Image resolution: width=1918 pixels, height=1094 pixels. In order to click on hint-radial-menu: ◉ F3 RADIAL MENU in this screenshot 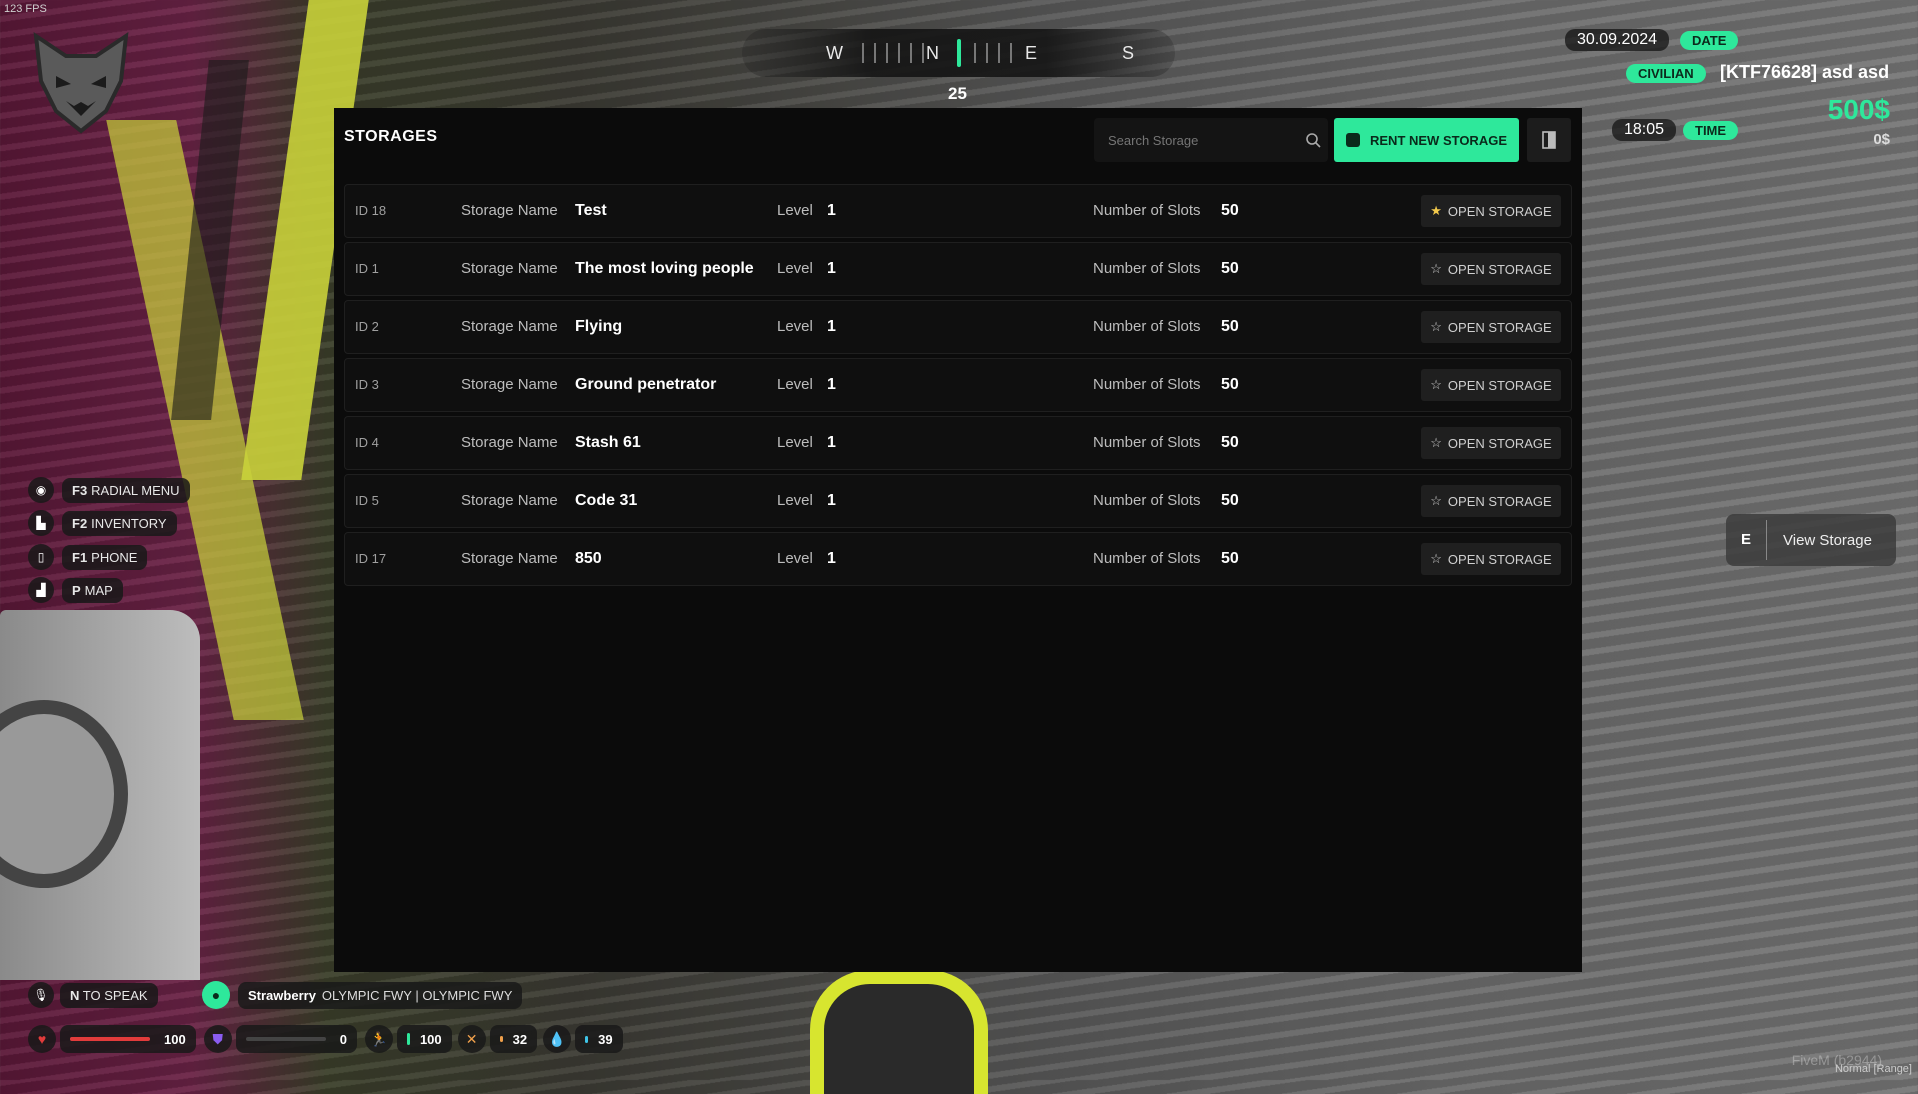, I will do `click(109, 490)`.